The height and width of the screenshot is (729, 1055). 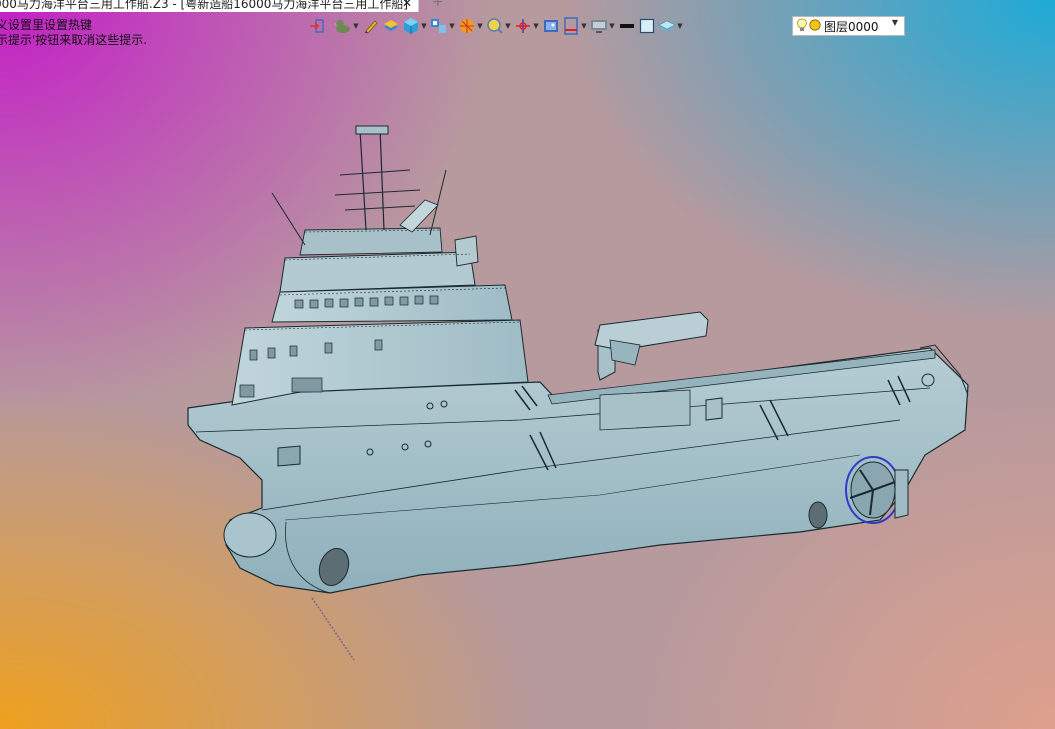 What do you see at coordinates (439, 26) in the screenshot?
I see `views-icon` at bounding box center [439, 26].